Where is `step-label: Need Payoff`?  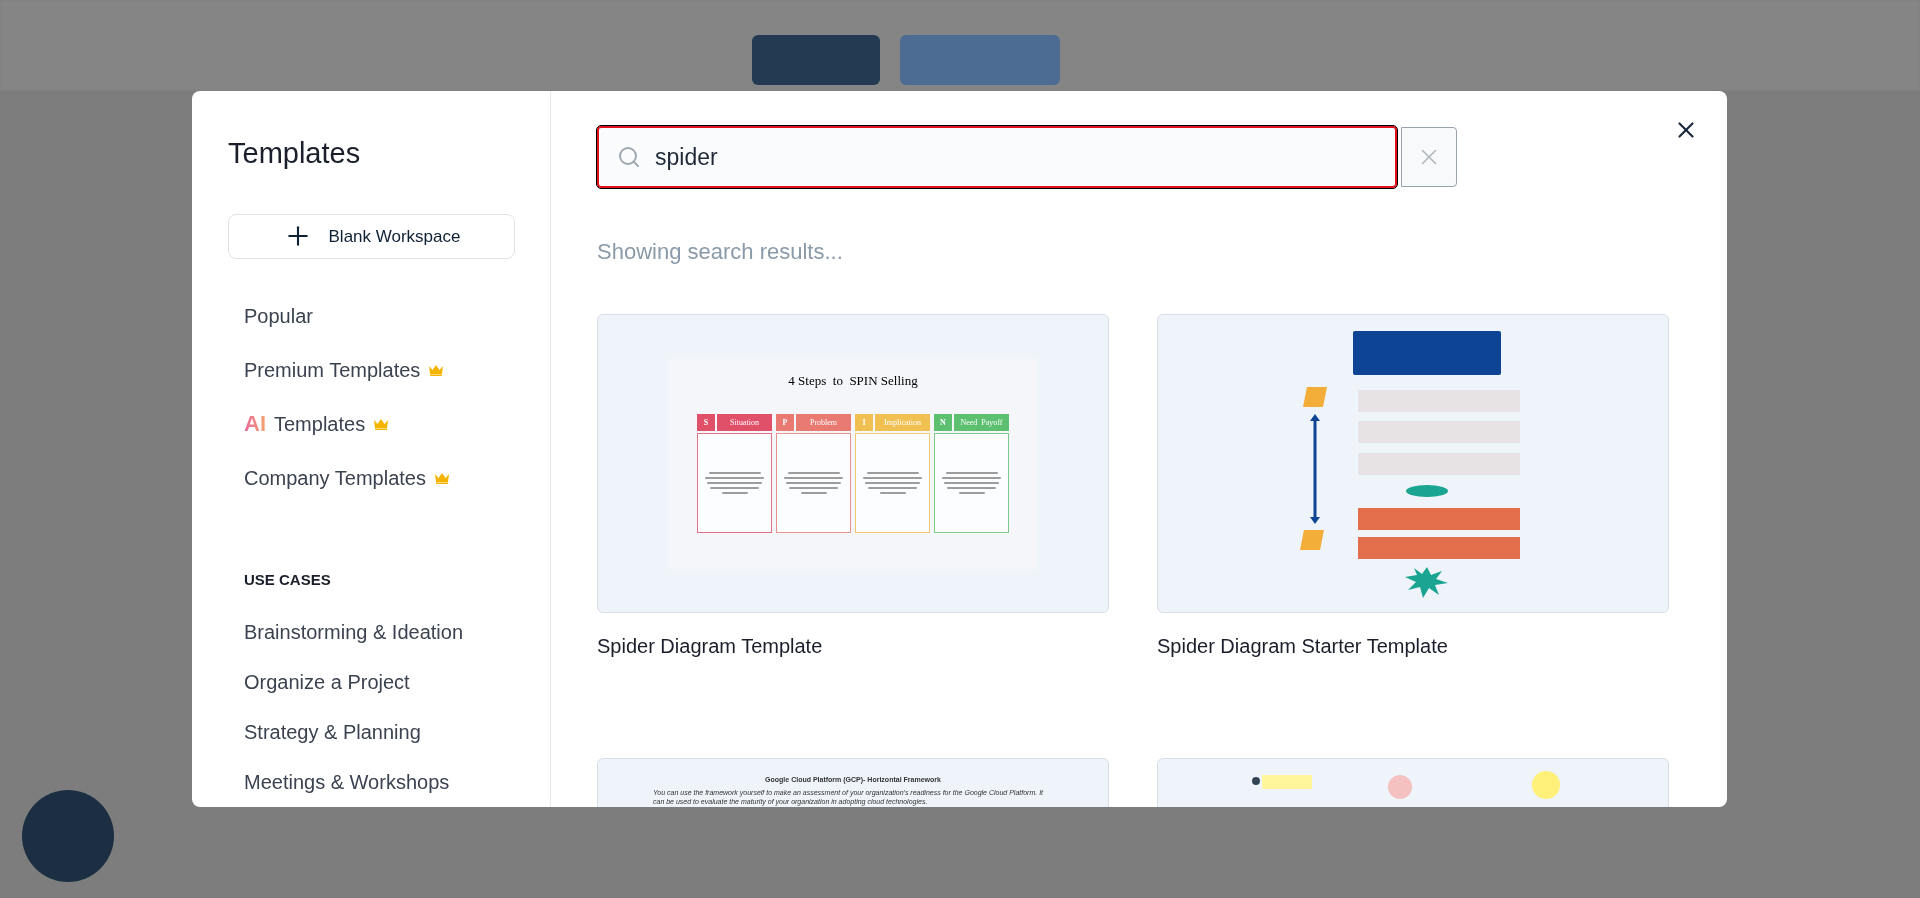
step-label: Need Payoff is located at coordinates (981, 422).